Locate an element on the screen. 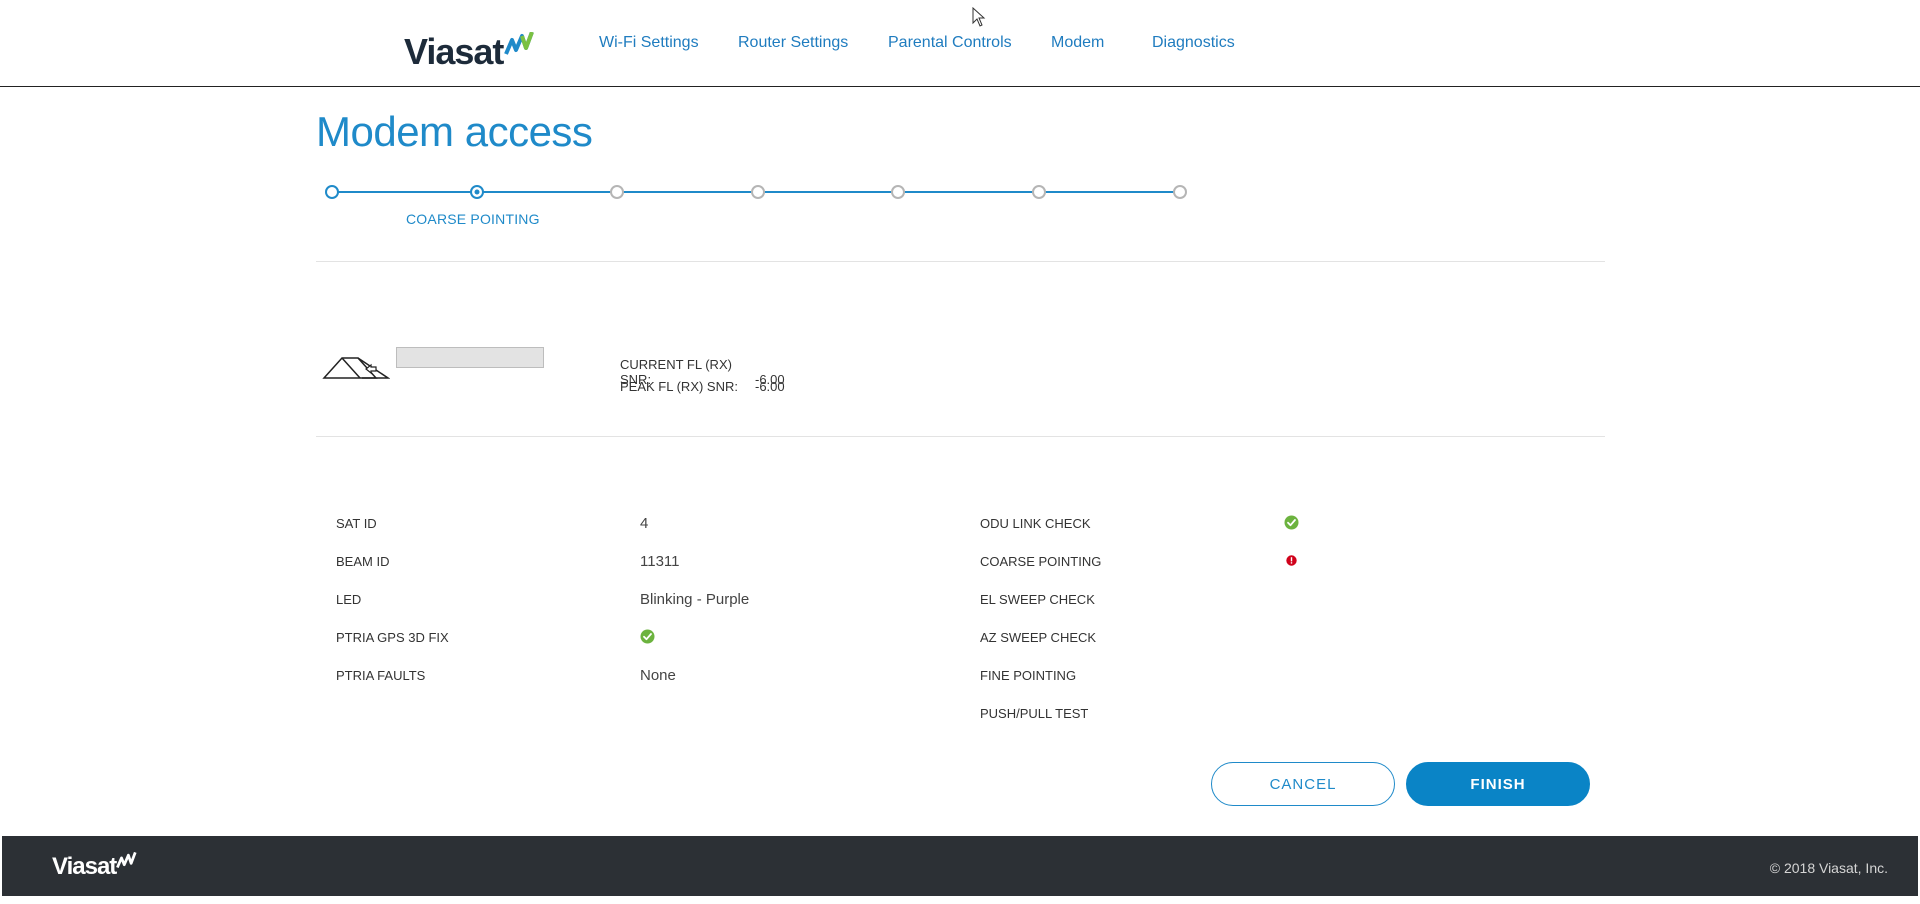  step-2-marker is located at coordinates (477, 192).